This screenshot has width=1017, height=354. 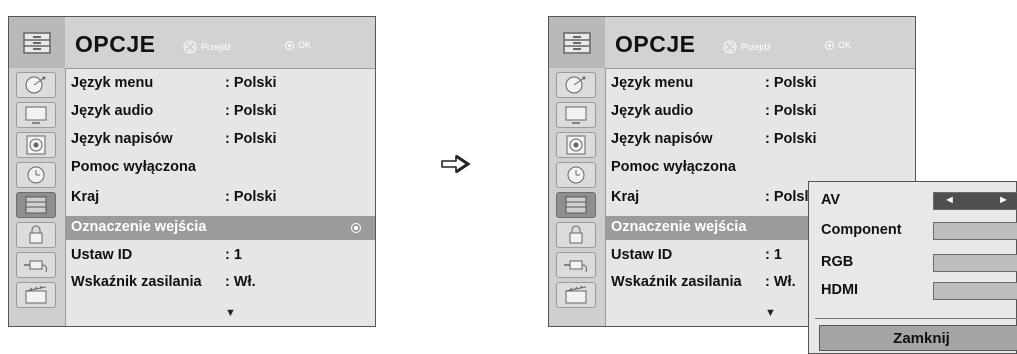 I want to click on rgb-label-field, so click(x=975, y=263).